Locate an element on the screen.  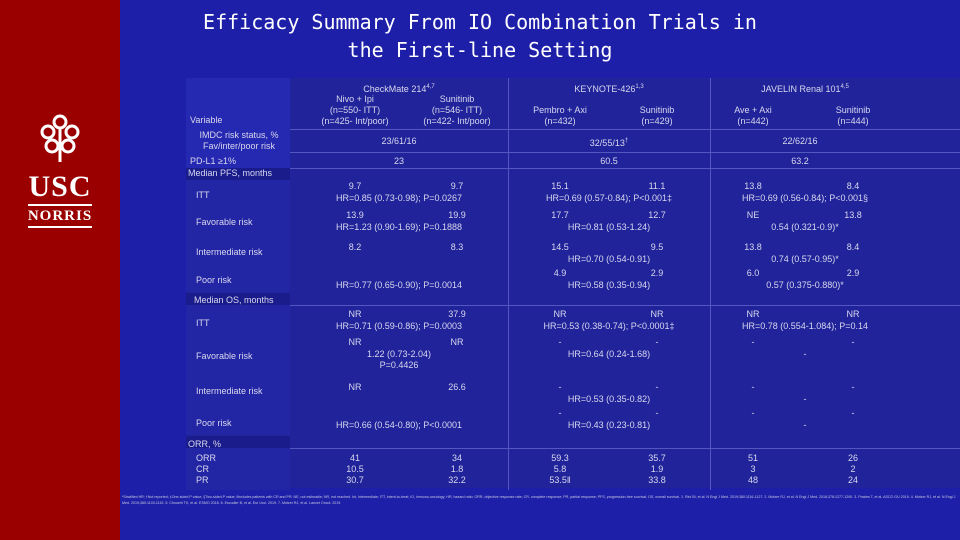
hazard-ratio: 1.22 (0.73-2.04) is located at coordinates (399, 354).